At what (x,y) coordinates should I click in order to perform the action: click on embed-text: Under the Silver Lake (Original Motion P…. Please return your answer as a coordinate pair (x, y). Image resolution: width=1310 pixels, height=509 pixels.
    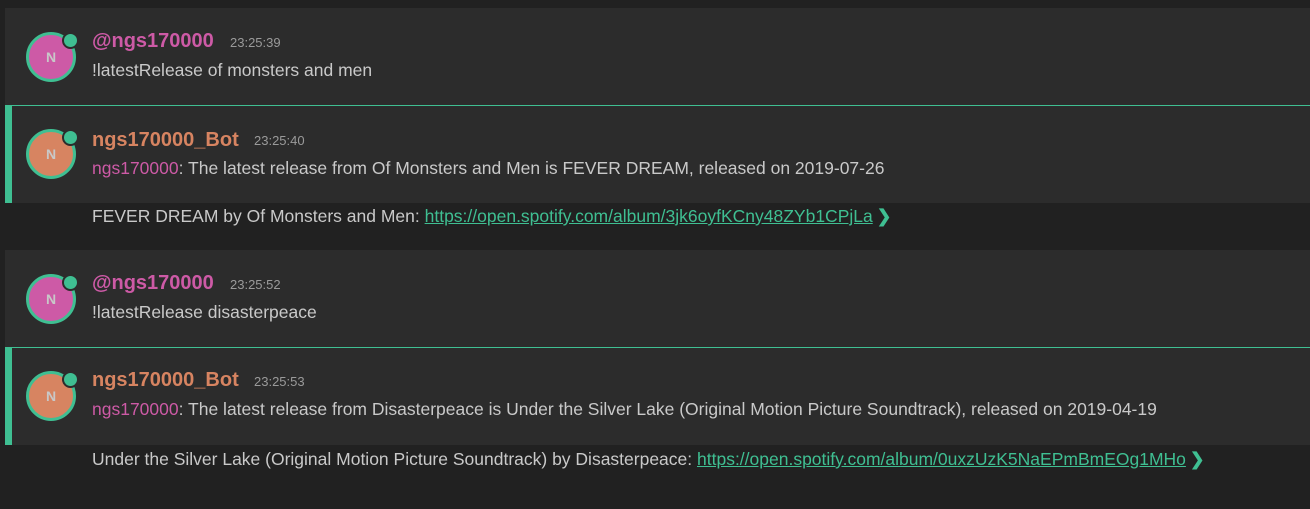
    Looking at the image, I should click on (394, 459).